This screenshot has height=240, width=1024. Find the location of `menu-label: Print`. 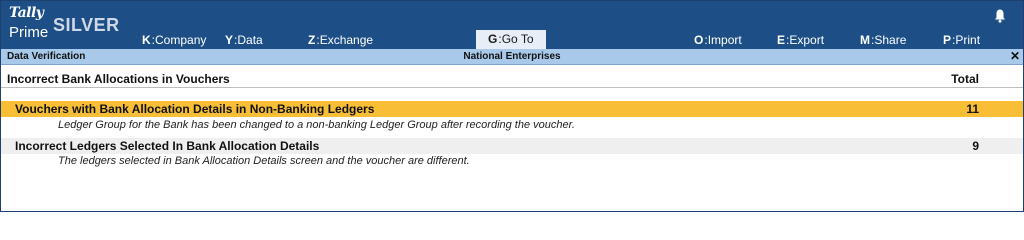

menu-label: Print is located at coordinates (968, 40).